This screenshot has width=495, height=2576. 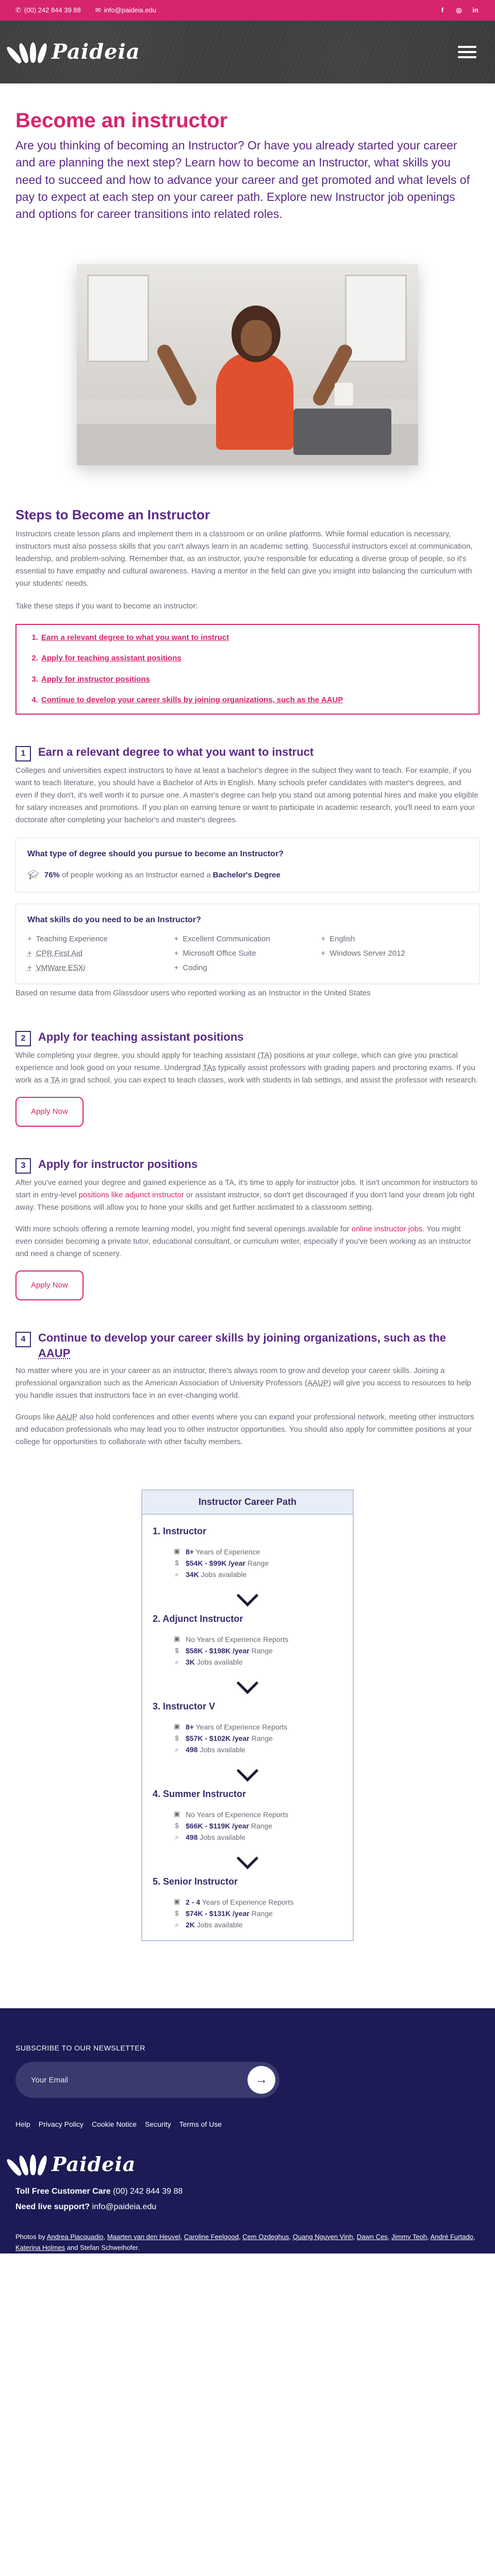 I want to click on hero-image, so click(x=247, y=364).